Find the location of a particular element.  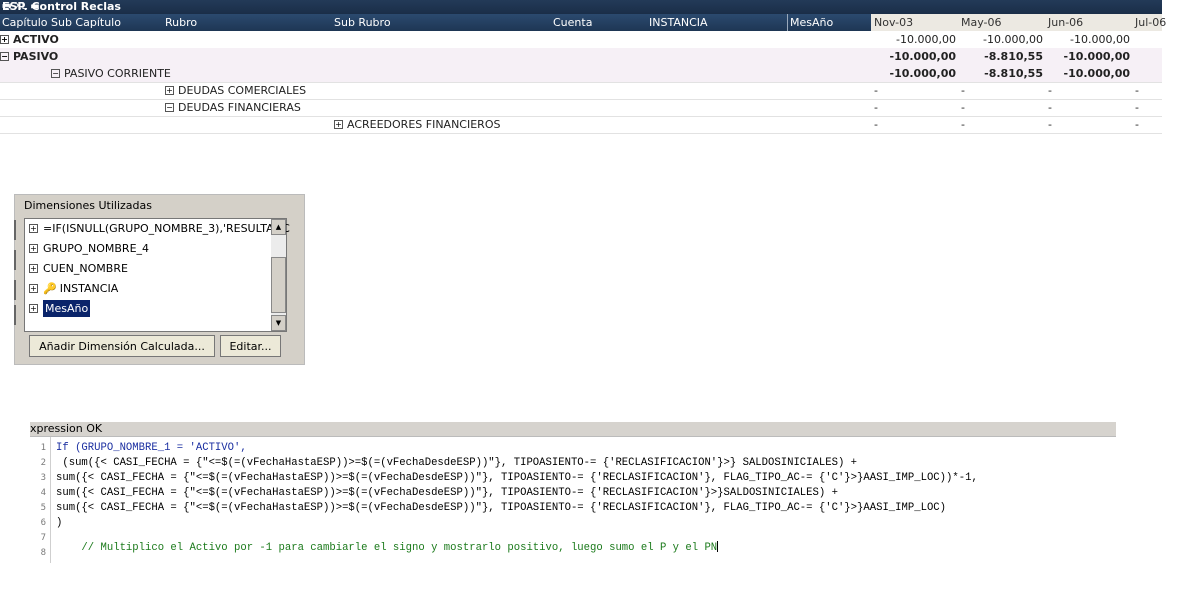

row-label: − DEUDAS FINANCIERAS is located at coordinates (233, 107).